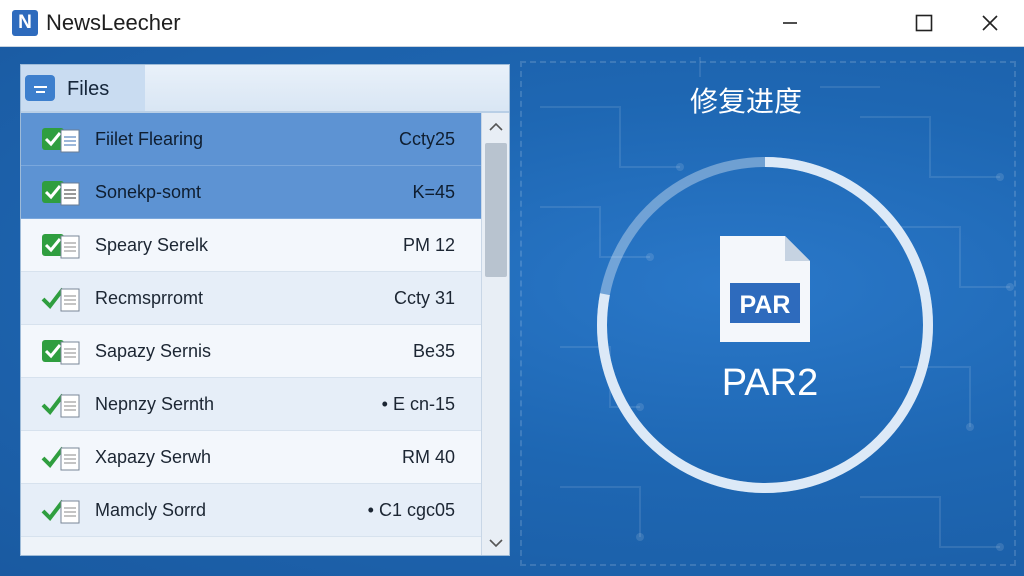  What do you see at coordinates (113, 22) in the screenshot?
I see `window-title: NewsLeecher` at bounding box center [113, 22].